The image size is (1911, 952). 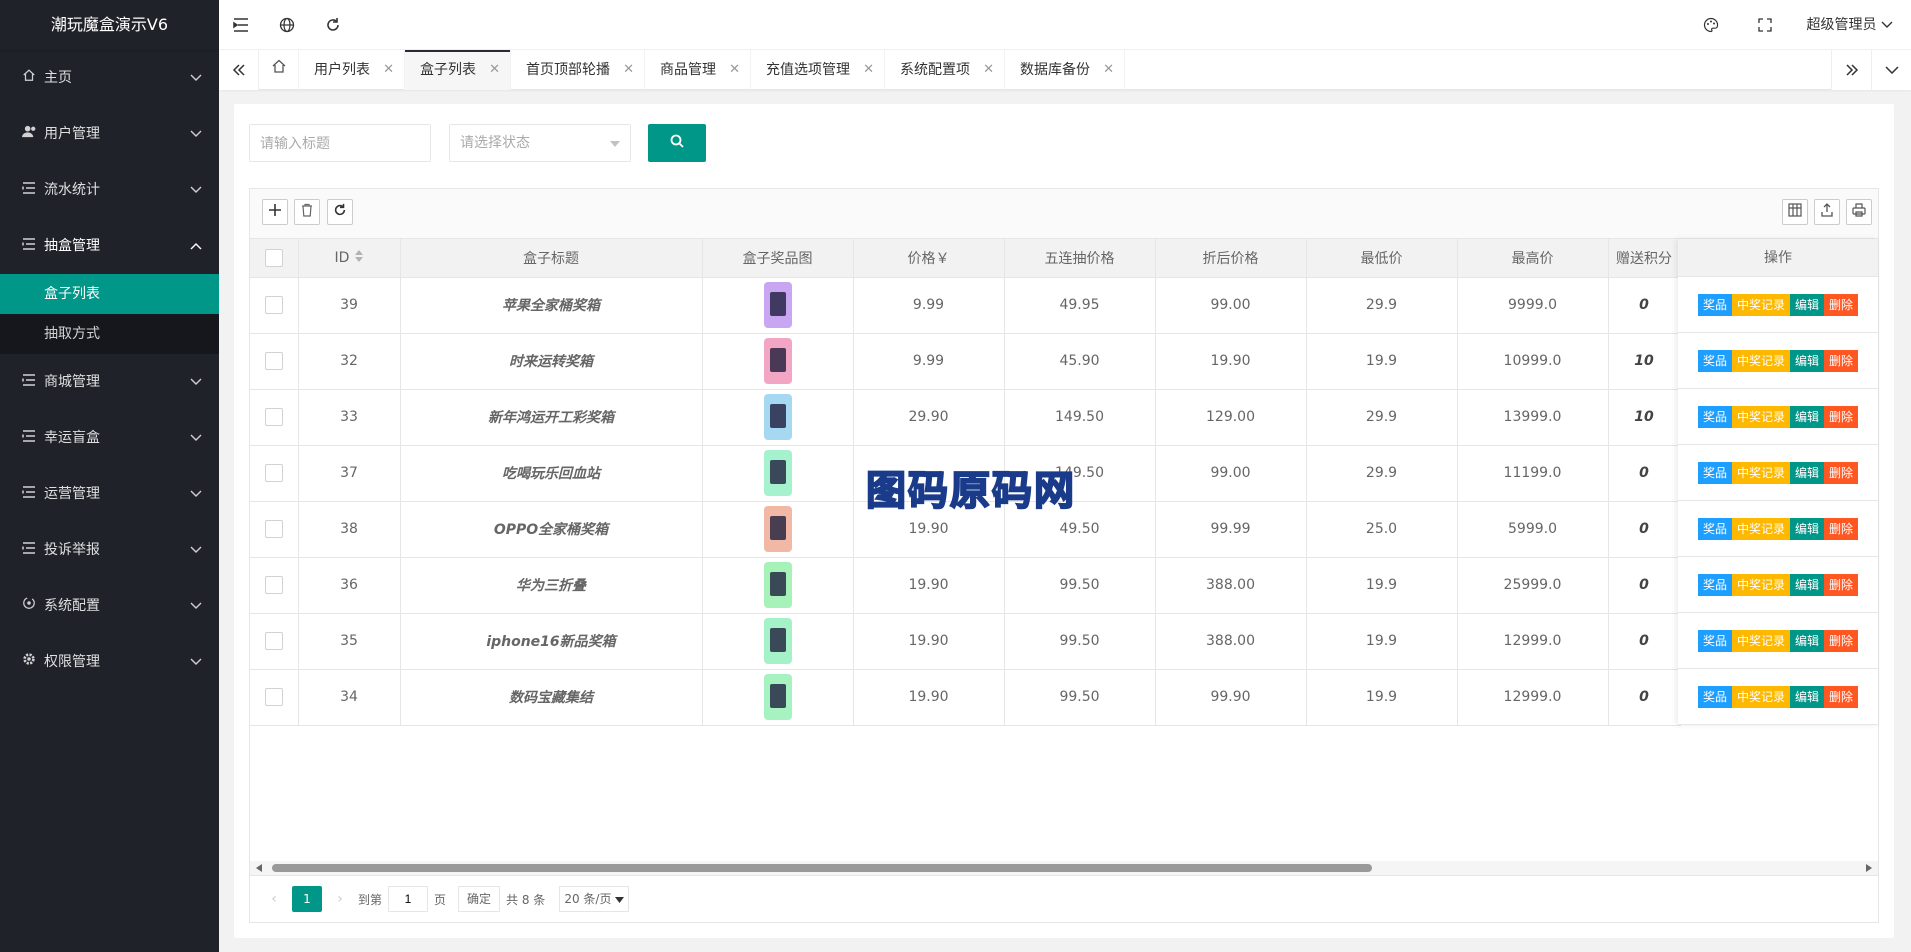 I want to click on sidebar-item-5: 幸运盲盒, so click(x=109, y=438).